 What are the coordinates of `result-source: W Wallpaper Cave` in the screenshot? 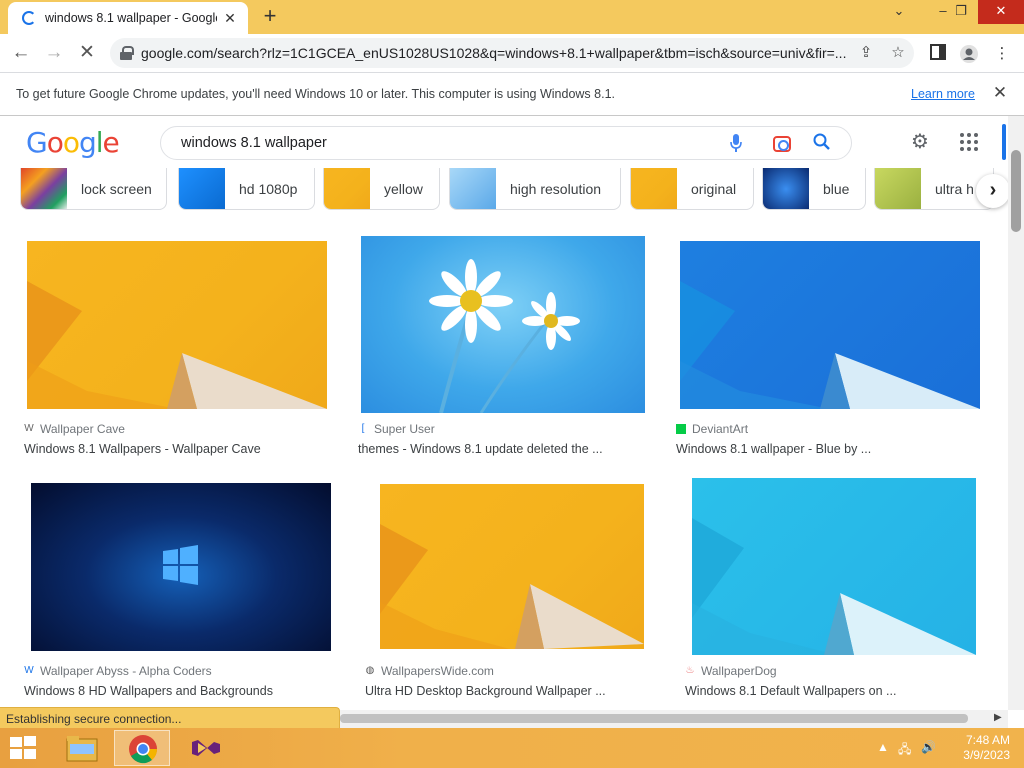 It's located at (74, 429).